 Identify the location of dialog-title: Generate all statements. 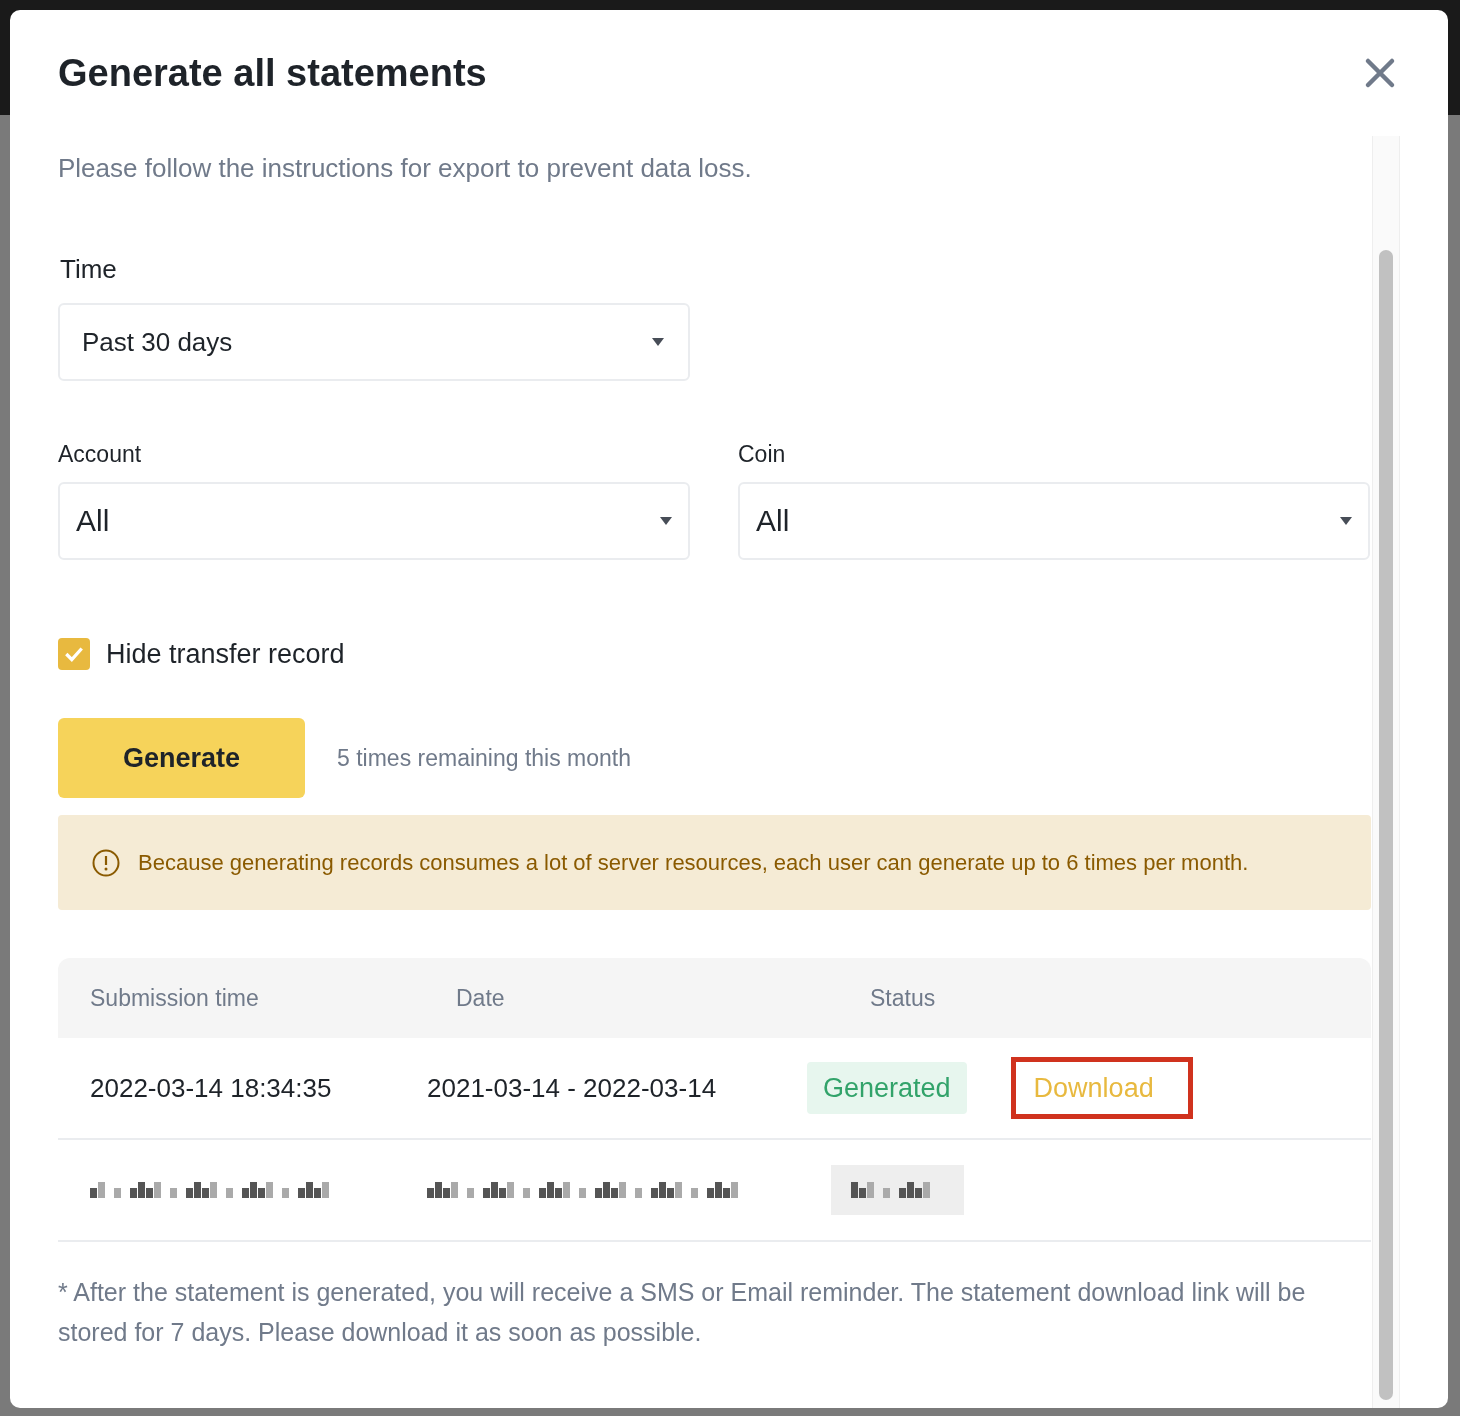
(272, 73).